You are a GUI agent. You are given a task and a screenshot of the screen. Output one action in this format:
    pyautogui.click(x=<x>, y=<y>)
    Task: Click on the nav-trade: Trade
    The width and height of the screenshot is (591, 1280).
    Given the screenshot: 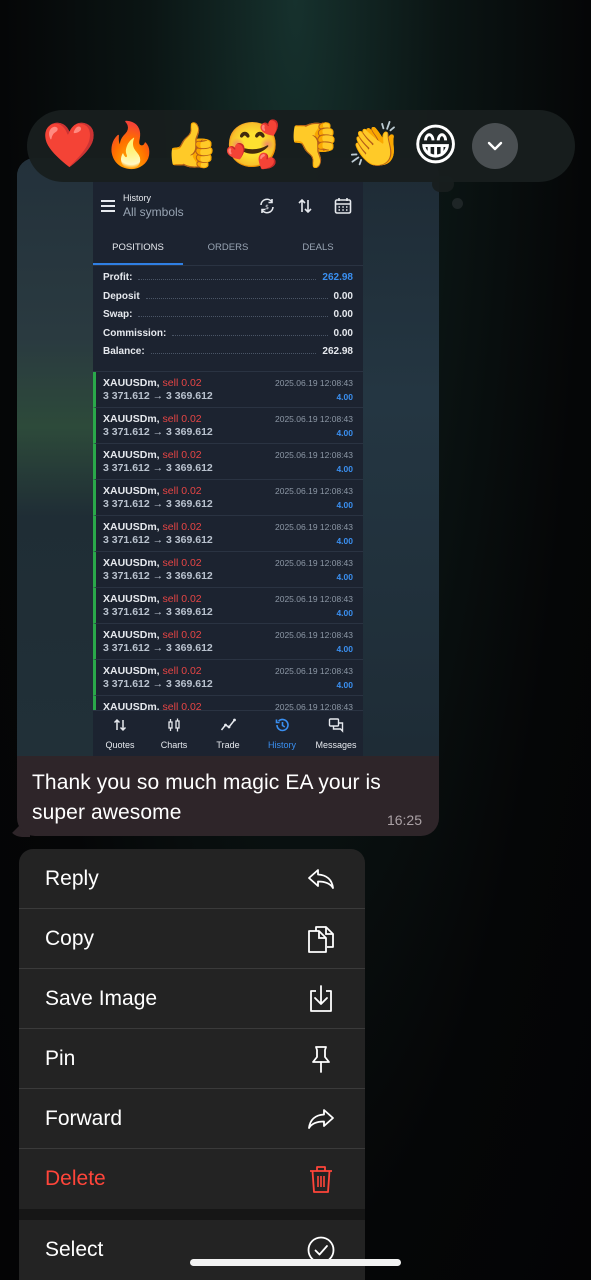 What is the action you would take?
    pyautogui.click(x=228, y=733)
    